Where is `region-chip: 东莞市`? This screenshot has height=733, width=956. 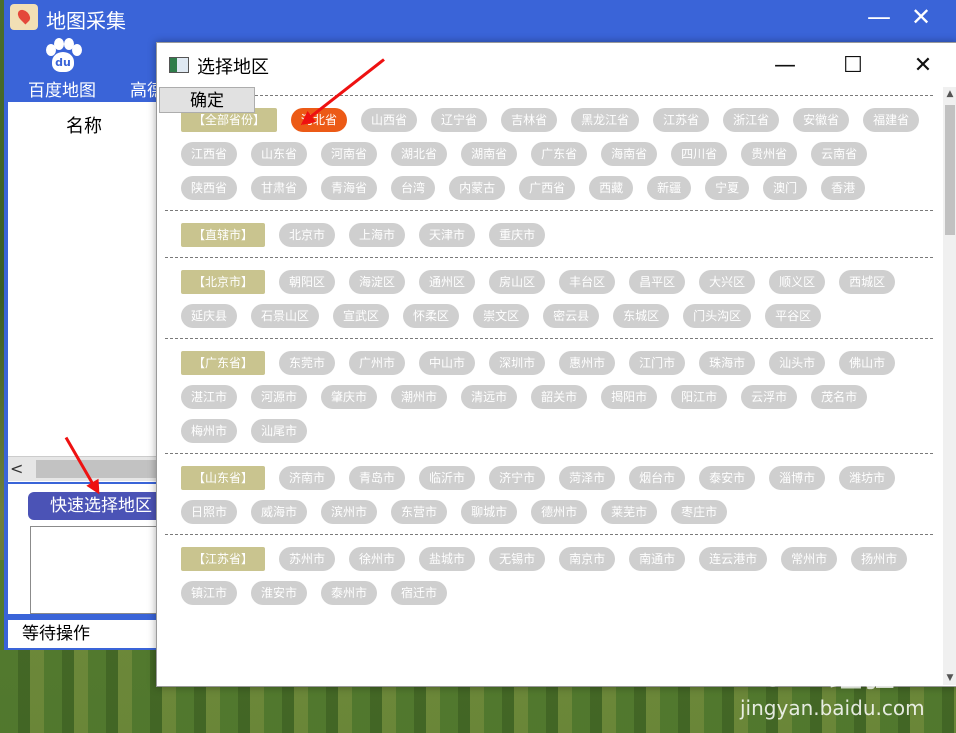
region-chip: 东莞市 is located at coordinates (307, 363).